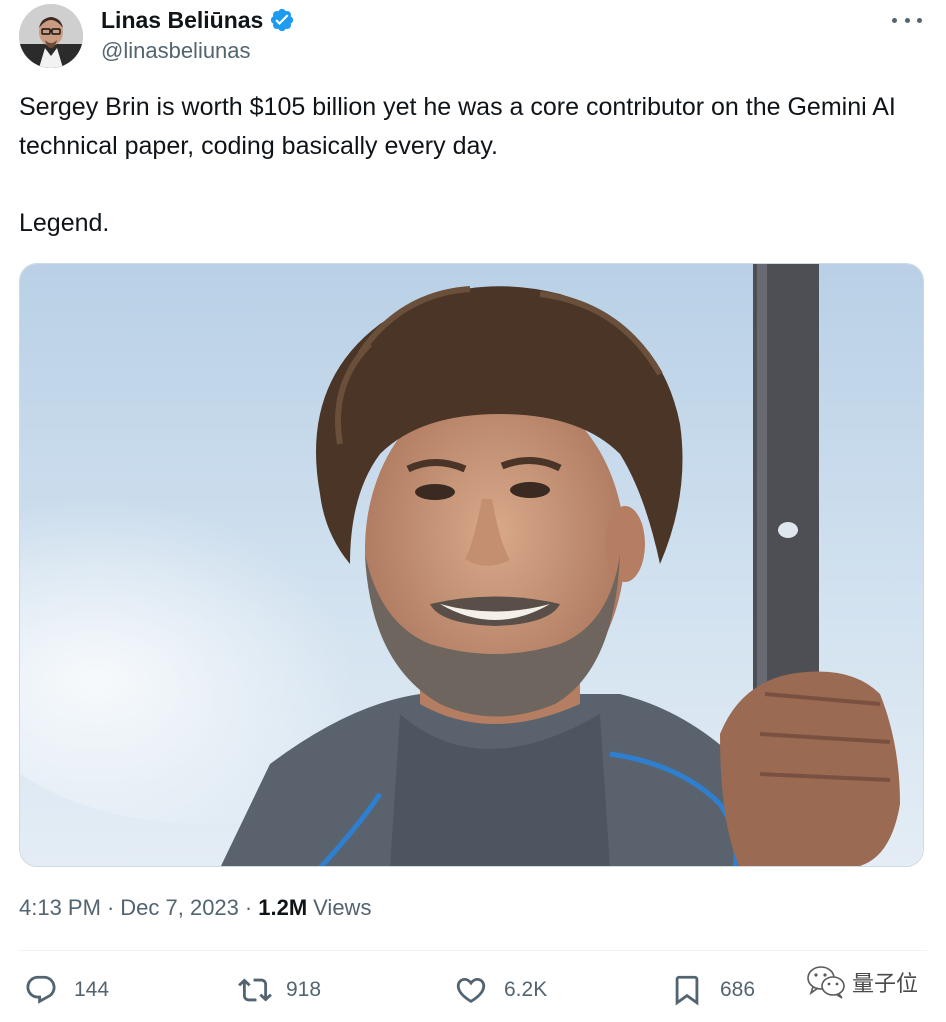 This screenshot has height=1022, width=946. Describe the element at coordinates (738, 989) in the screenshot. I see `bookmark-count: 686` at that location.